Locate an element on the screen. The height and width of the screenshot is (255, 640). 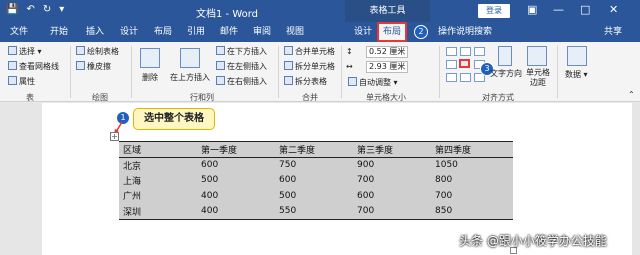
table-cell: 850 is located at coordinates (472, 211).